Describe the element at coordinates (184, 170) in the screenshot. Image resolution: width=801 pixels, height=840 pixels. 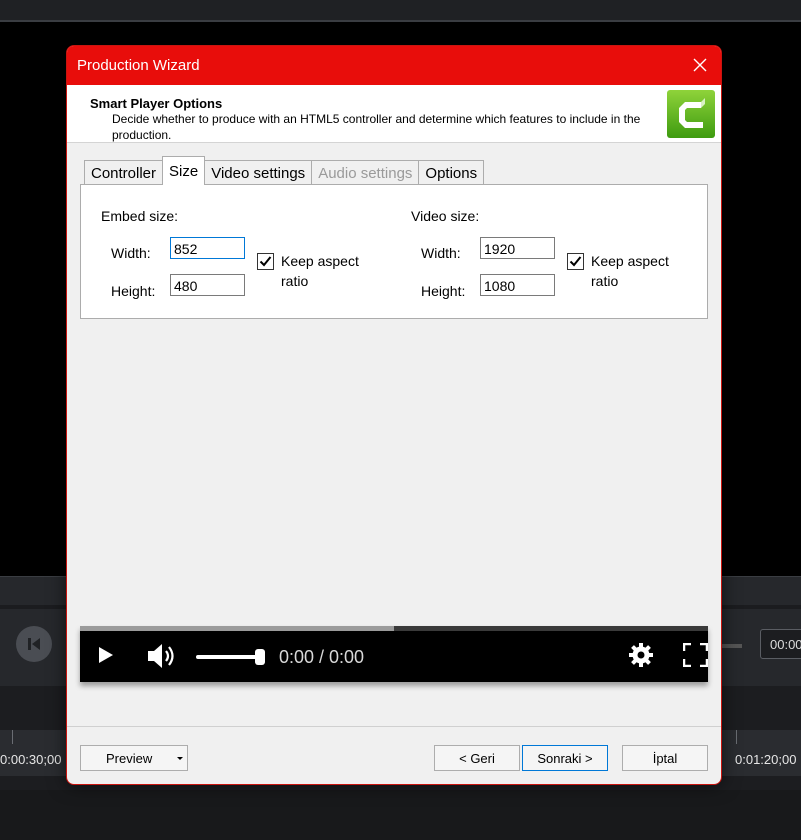
I see `tab-size: Size` at that location.